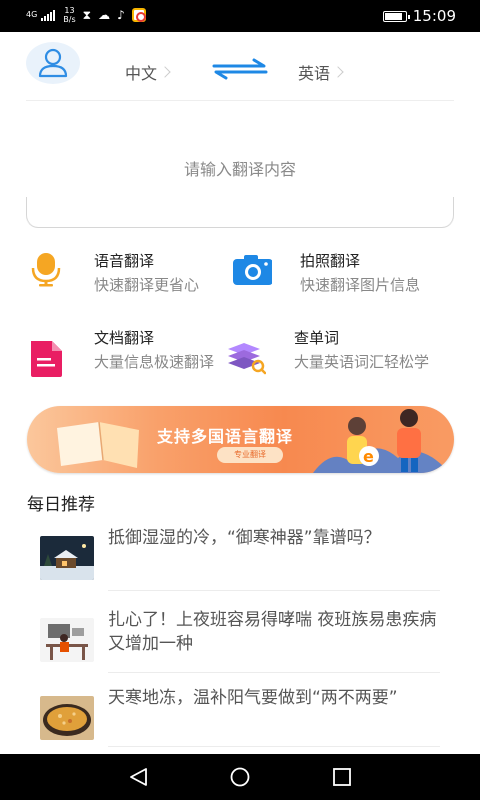  I want to click on target-language-selector: 英语, so click(321, 72).